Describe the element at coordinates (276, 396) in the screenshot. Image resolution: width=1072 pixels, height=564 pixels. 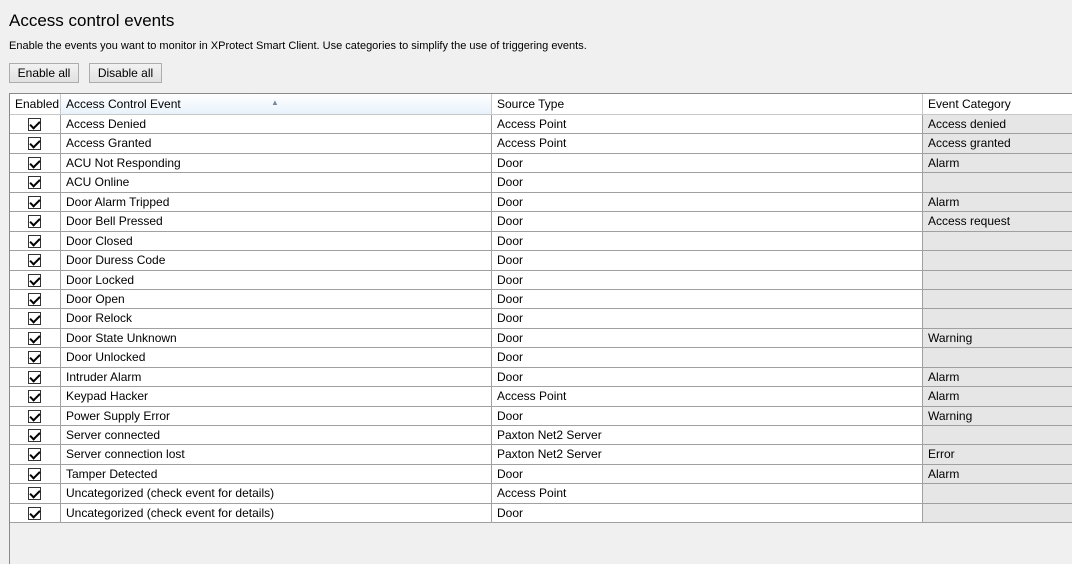
I see `event-name-cell: Keypad Hacker` at that location.